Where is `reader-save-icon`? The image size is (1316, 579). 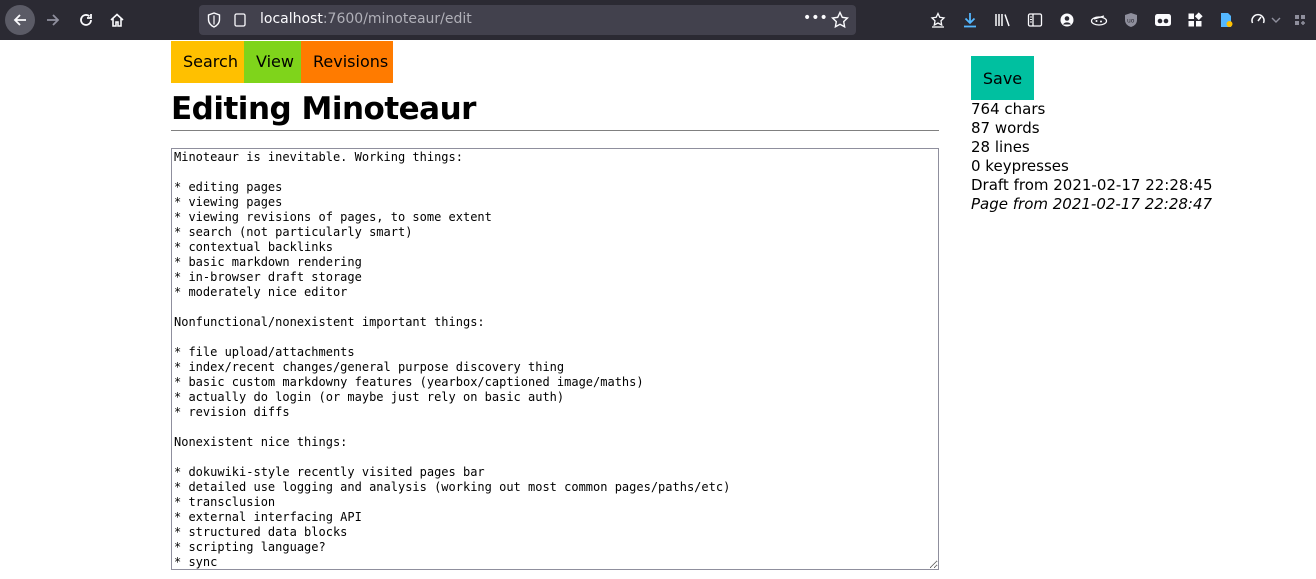
reader-save-icon is located at coordinates (938, 20).